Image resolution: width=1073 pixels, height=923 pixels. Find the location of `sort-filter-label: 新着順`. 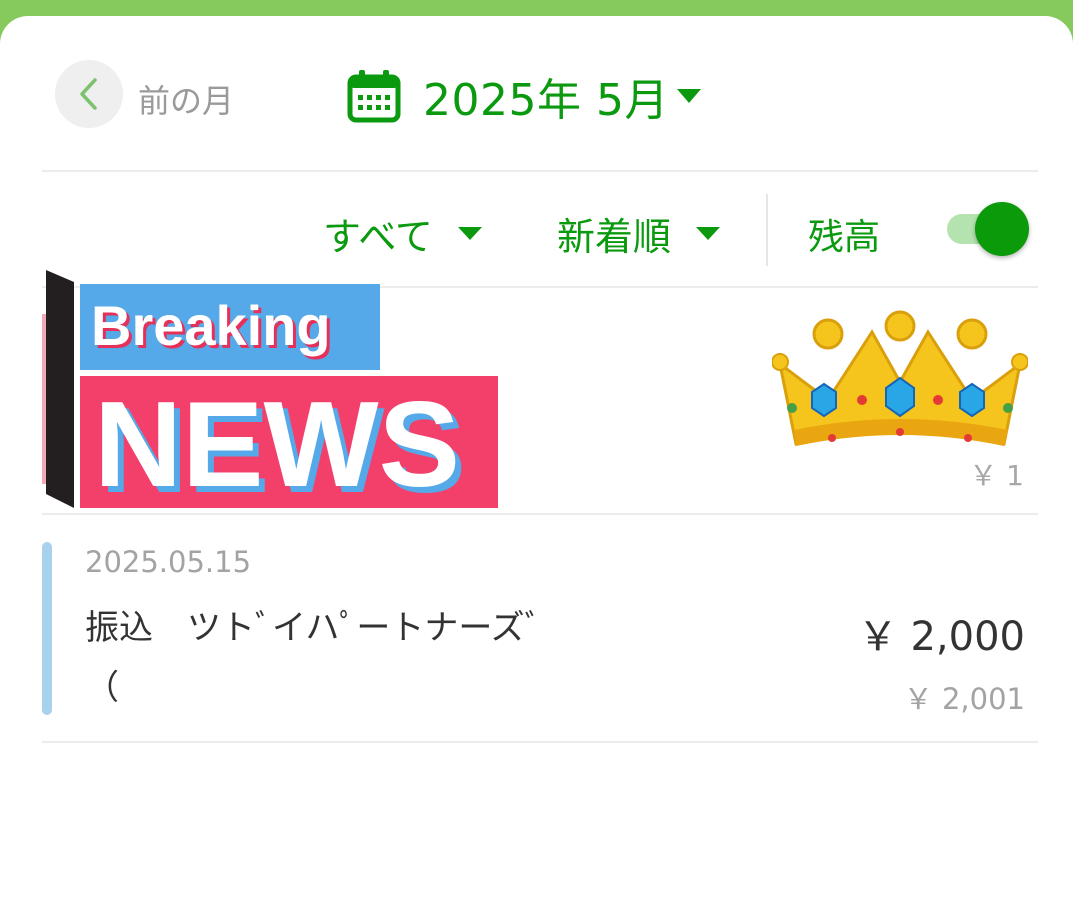

sort-filter-label: 新着順 is located at coordinates (614, 237).